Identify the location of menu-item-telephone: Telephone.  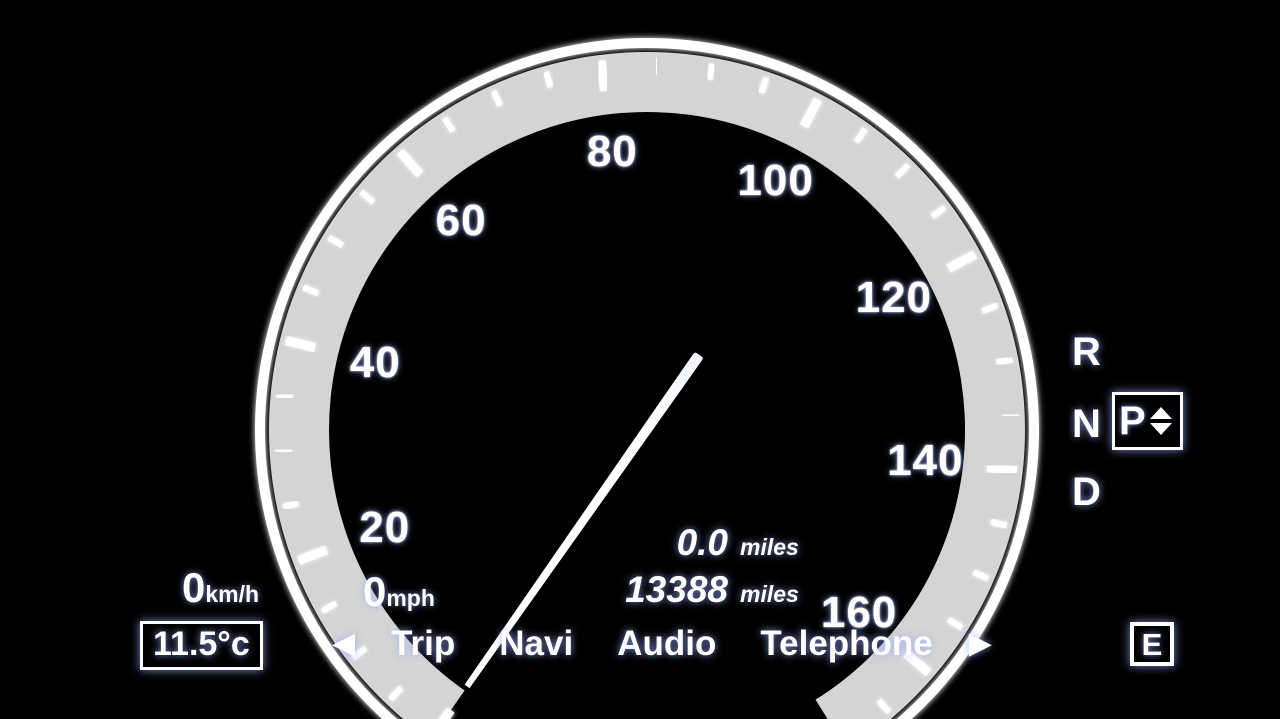
(846, 644).